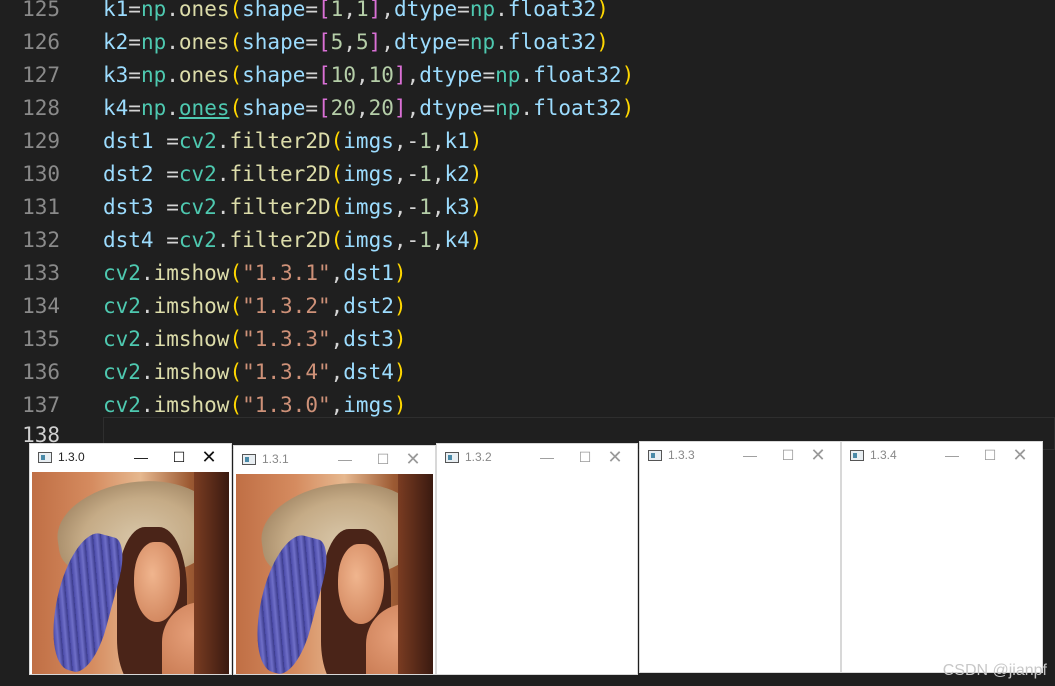  Describe the element at coordinates (681, 455) in the screenshot. I see `window-title: 1.3.3` at that location.